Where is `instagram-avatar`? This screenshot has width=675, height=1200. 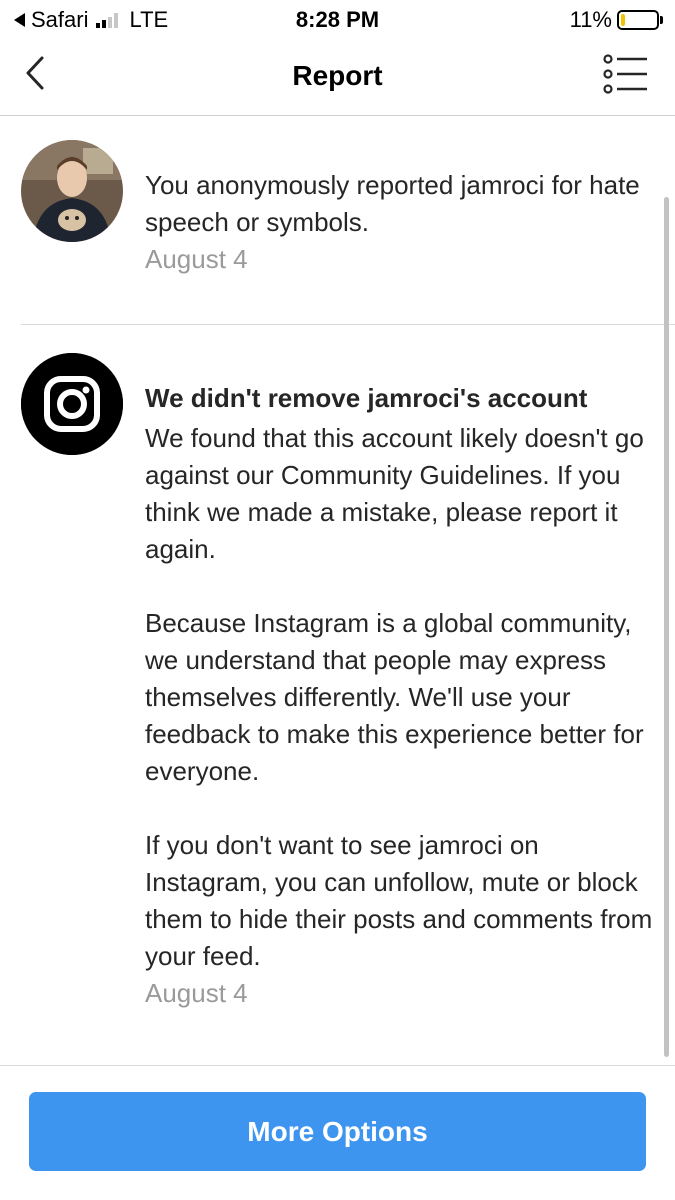
instagram-avatar is located at coordinates (72, 404).